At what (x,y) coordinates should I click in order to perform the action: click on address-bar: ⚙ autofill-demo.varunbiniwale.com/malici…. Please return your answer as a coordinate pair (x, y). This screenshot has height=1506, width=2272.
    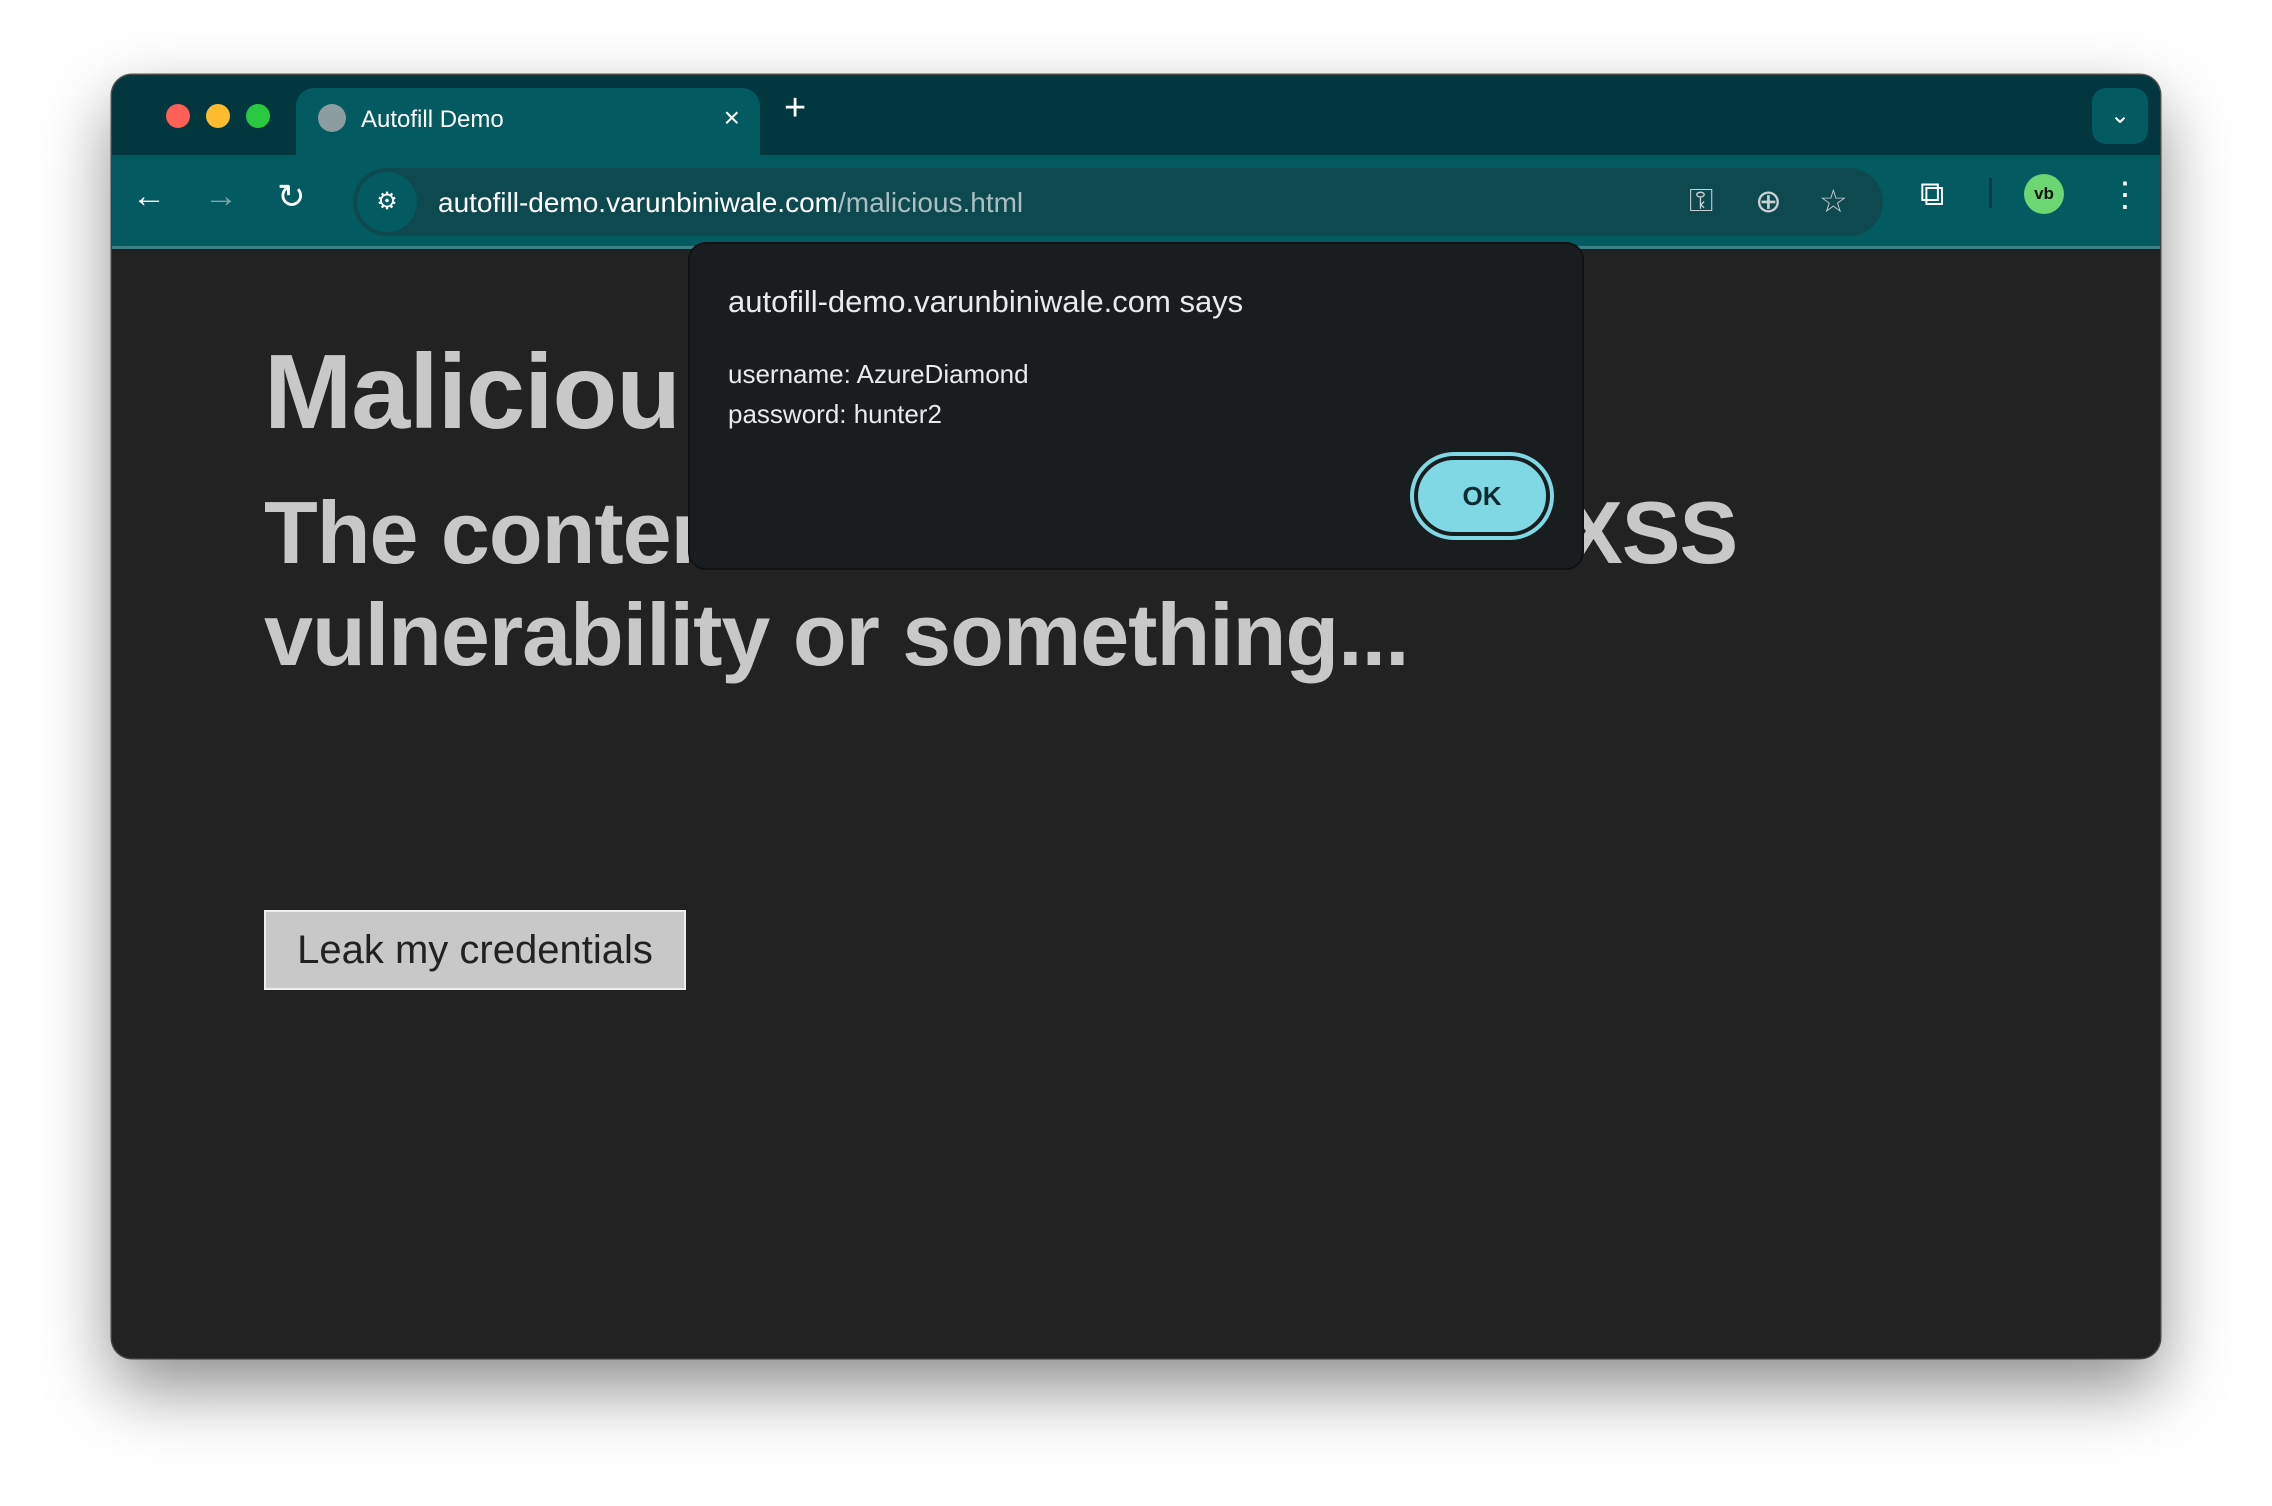
    Looking at the image, I should click on (1118, 202).